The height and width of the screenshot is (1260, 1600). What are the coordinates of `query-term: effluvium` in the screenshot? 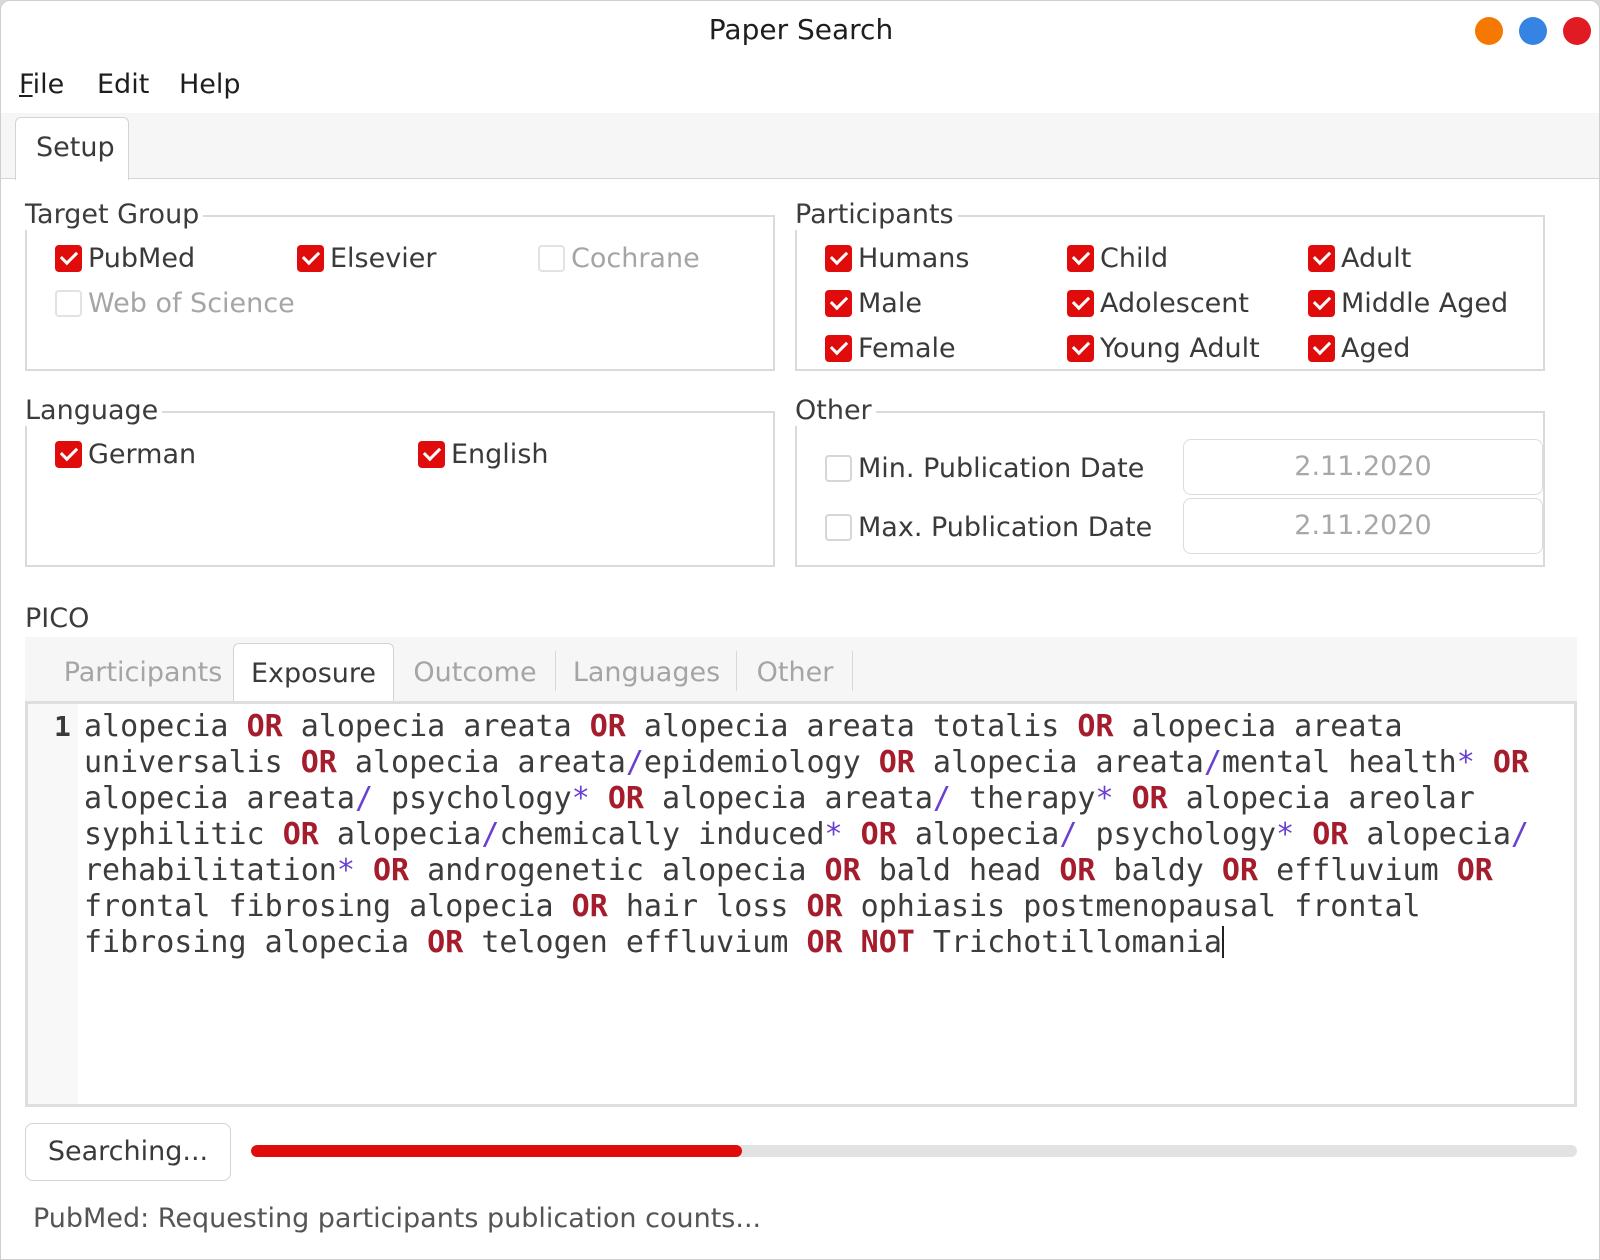 It's located at (1357, 870).